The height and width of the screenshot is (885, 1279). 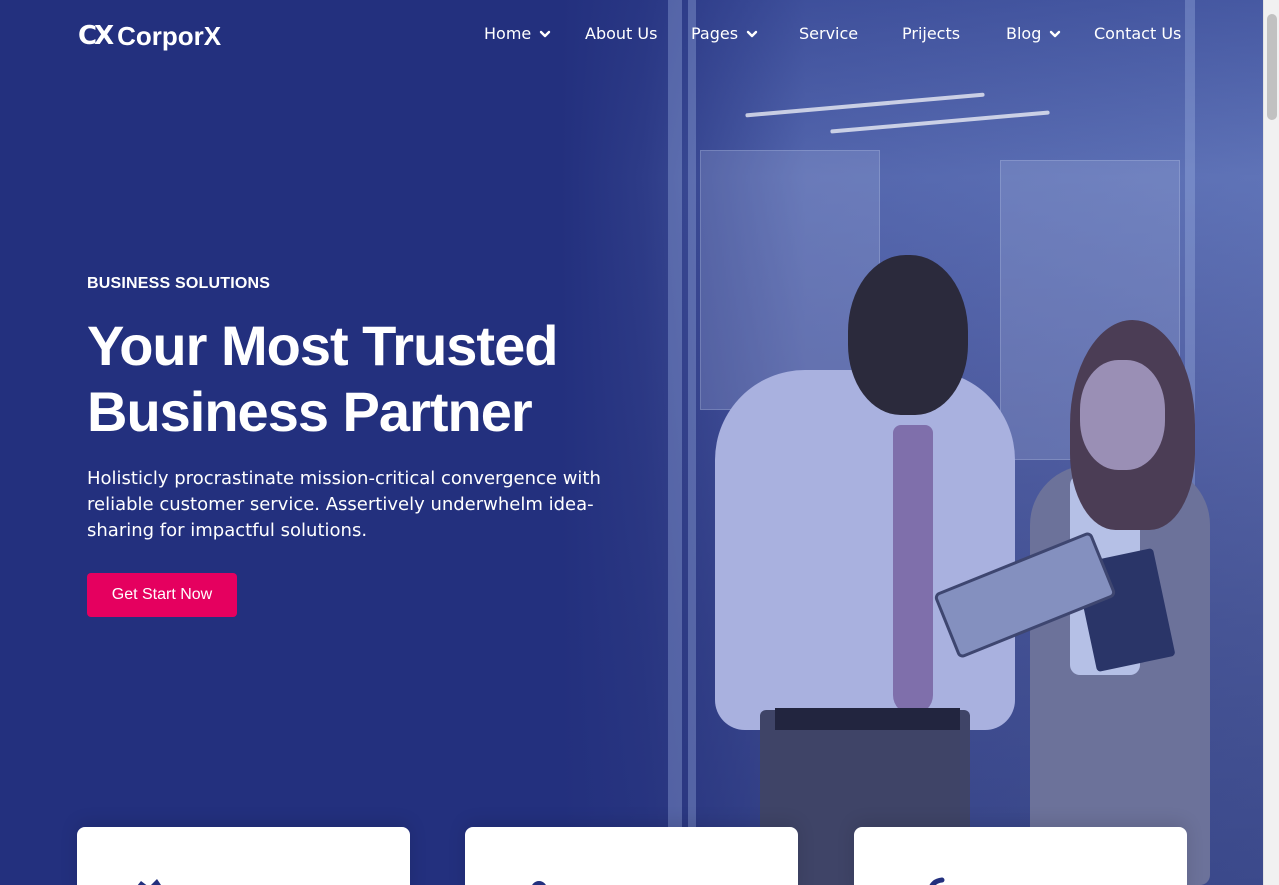 I want to click on hero-eyebrow: BUSINESS SOLUTIONS, so click(x=179, y=283).